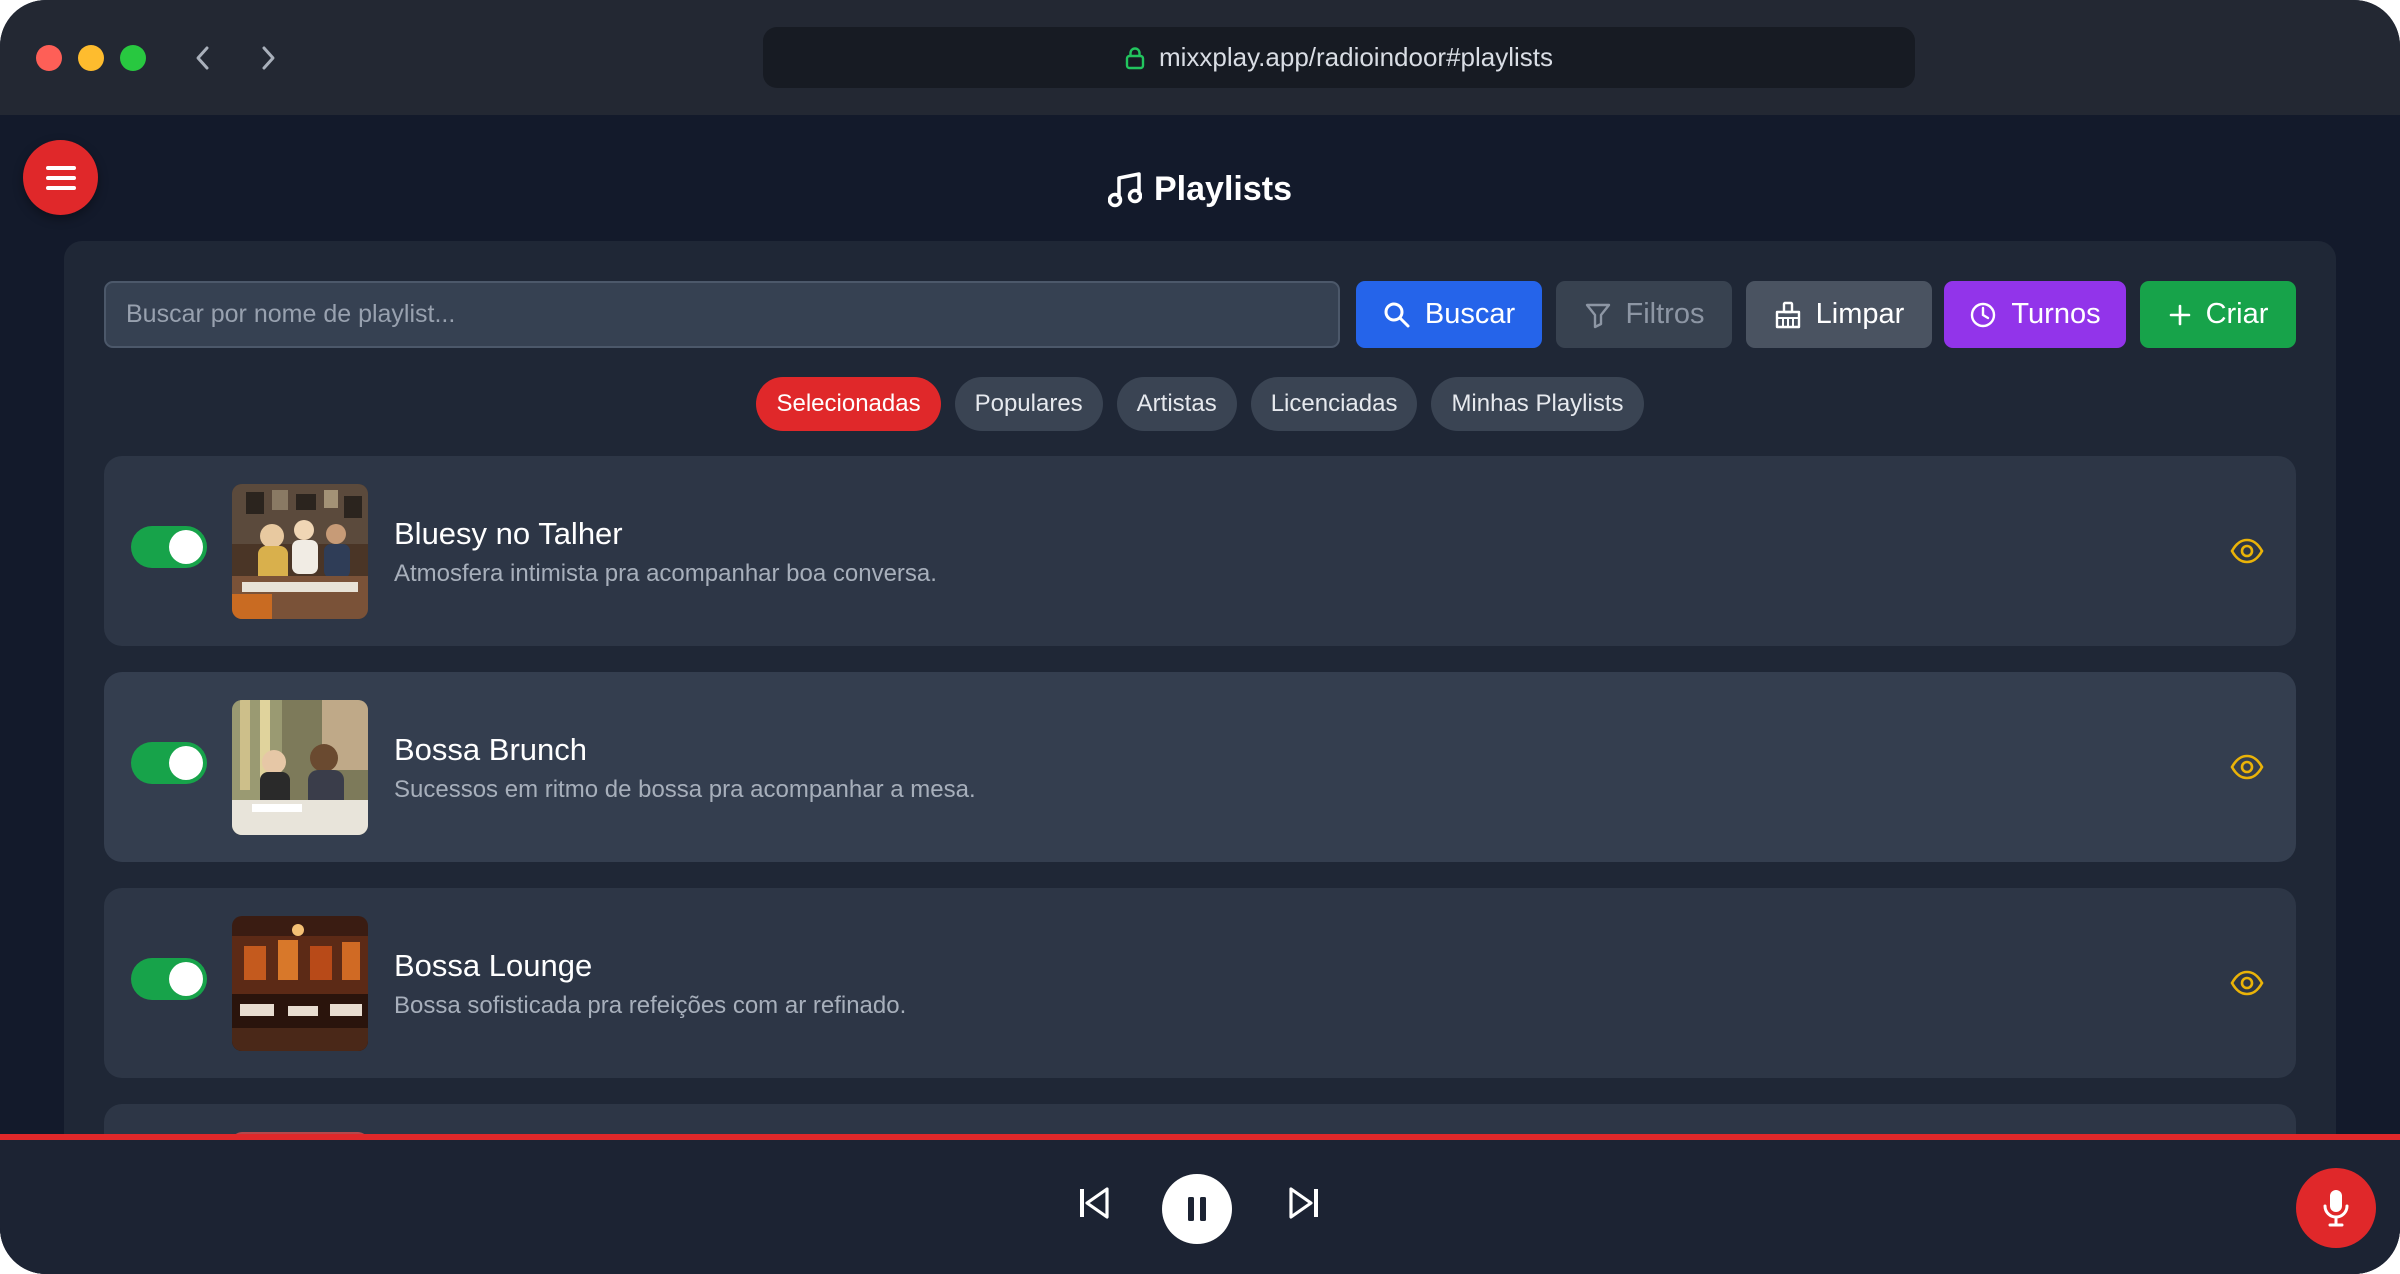 The height and width of the screenshot is (1274, 2400). What do you see at coordinates (1787, 314) in the screenshot?
I see `broom-icon` at bounding box center [1787, 314].